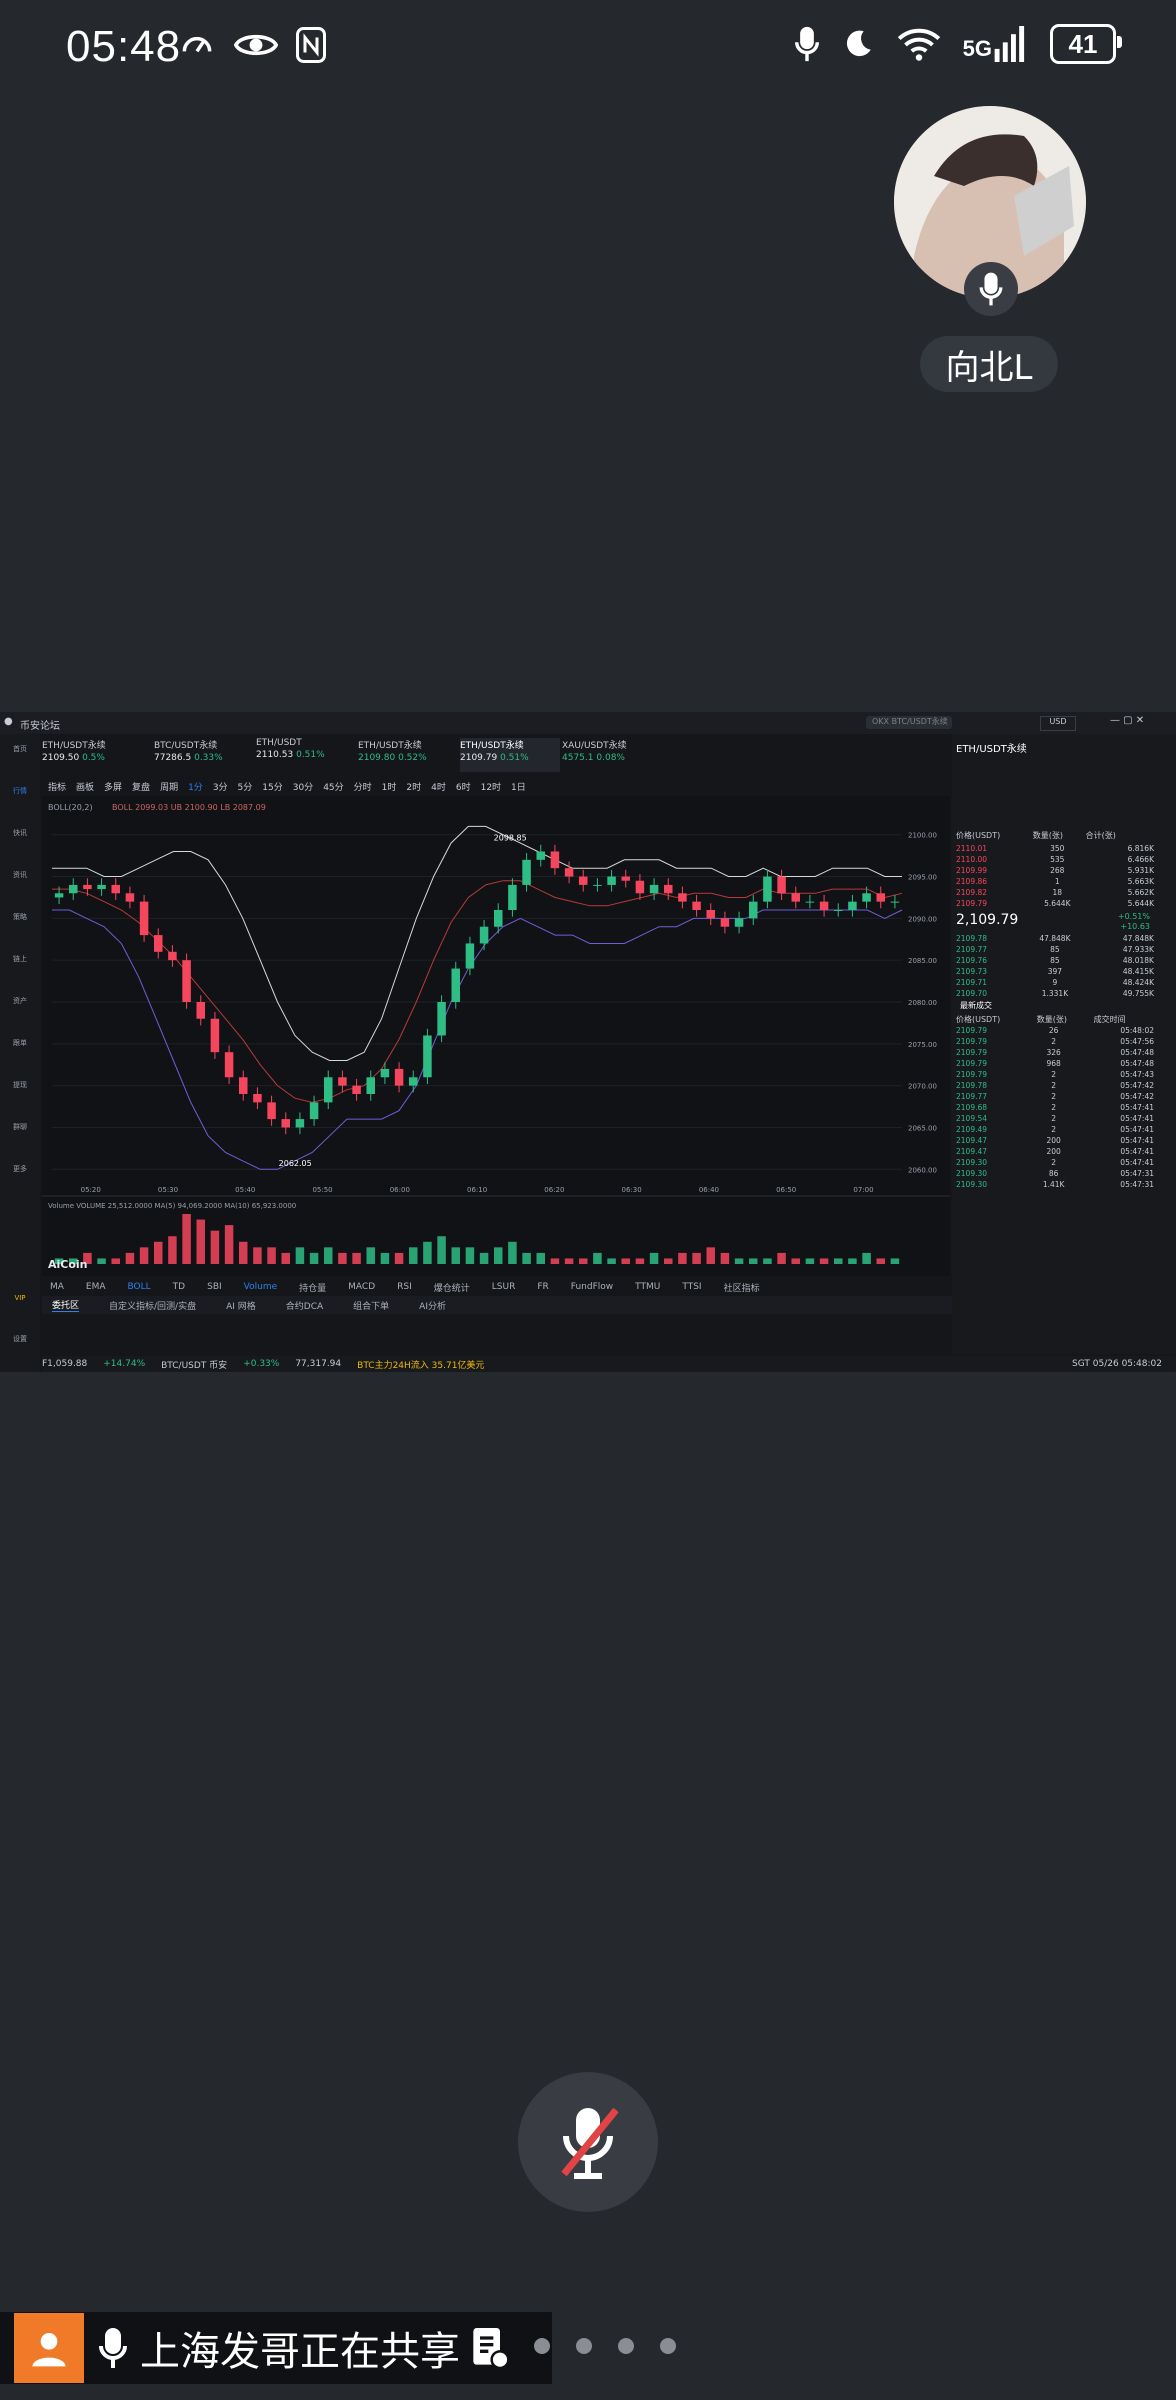  What do you see at coordinates (241, 1305) in the screenshot?
I see `panel-tab: AI 网格` at bounding box center [241, 1305].